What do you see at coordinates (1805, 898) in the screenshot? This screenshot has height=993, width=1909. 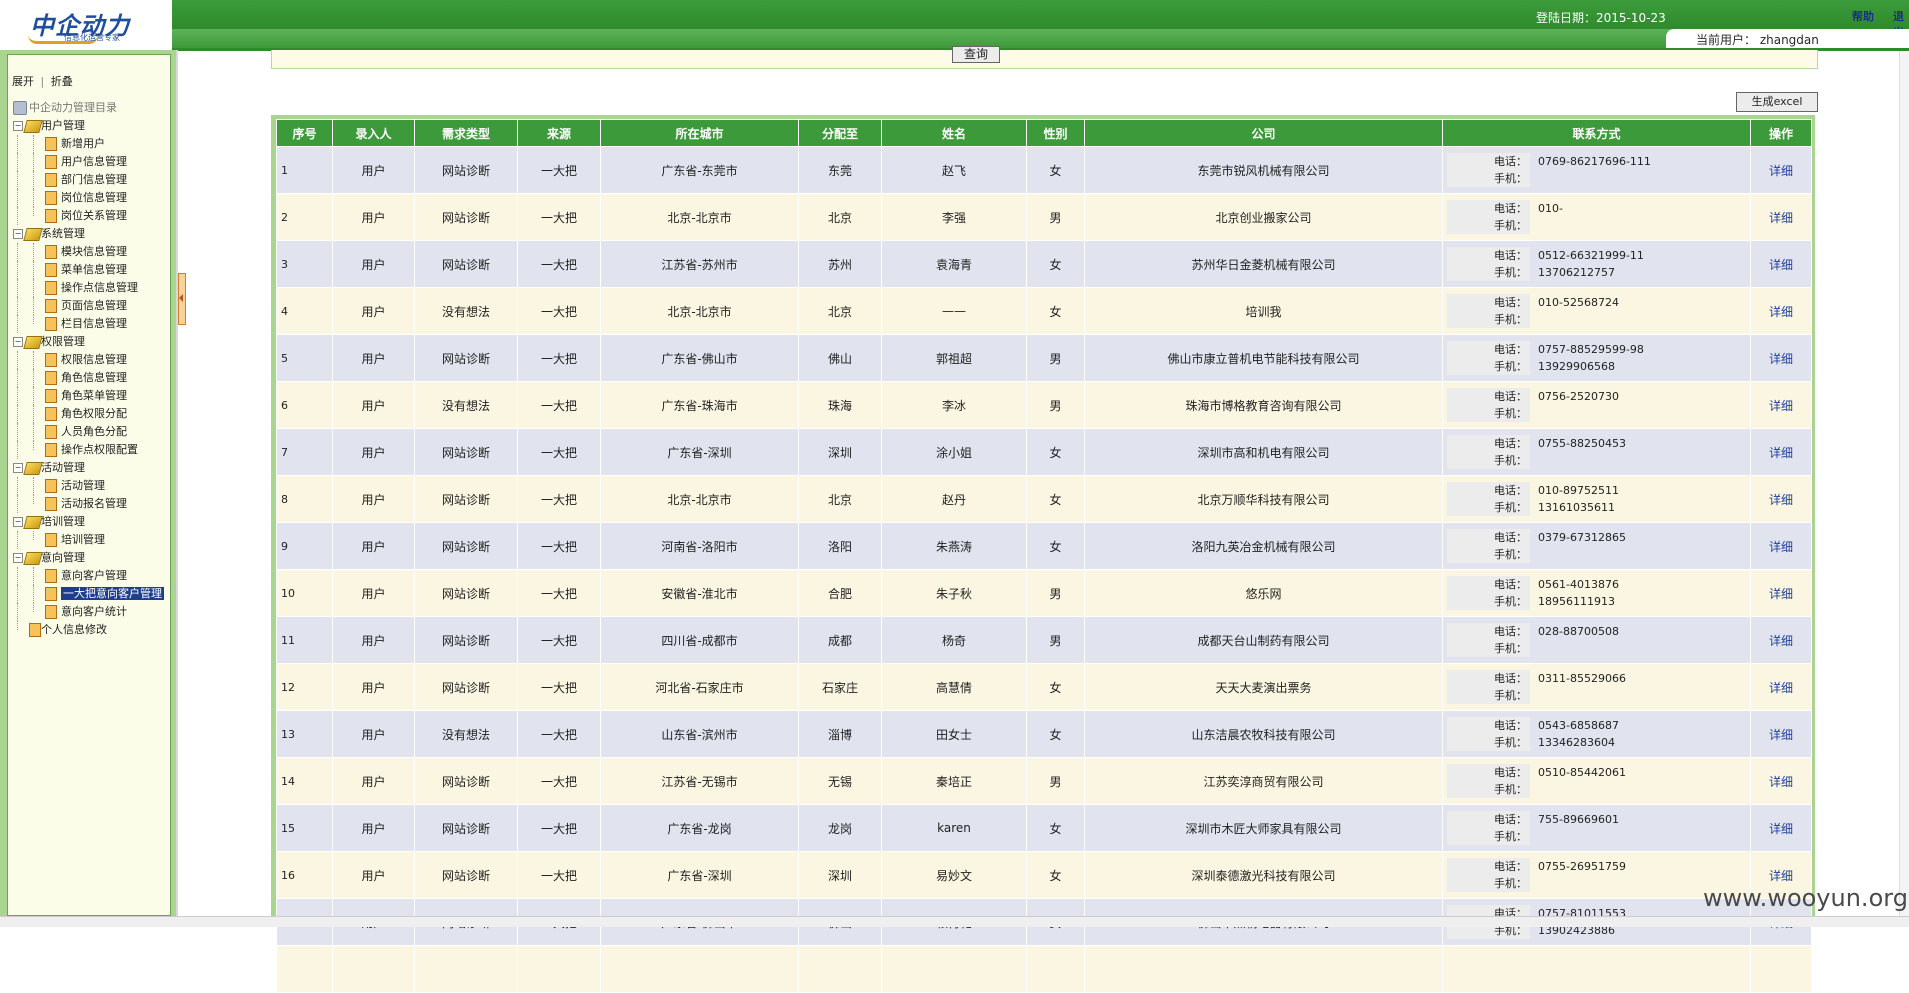 I see `watermark: www.wooyun.org` at bounding box center [1805, 898].